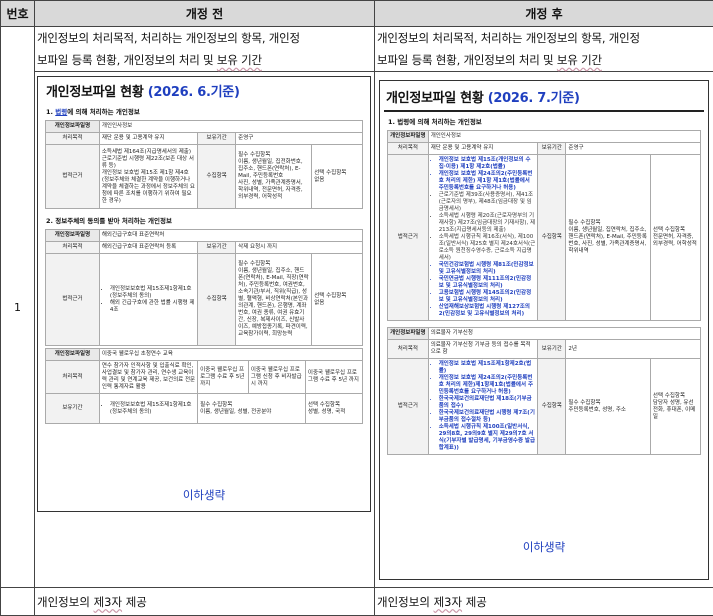 The height and width of the screenshot is (616, 713). Describe the element at coordinates (204, 110) in the screenshot. I see `before-sec1: 1. 법령에 의해 처리하는 개인정보` at that location.